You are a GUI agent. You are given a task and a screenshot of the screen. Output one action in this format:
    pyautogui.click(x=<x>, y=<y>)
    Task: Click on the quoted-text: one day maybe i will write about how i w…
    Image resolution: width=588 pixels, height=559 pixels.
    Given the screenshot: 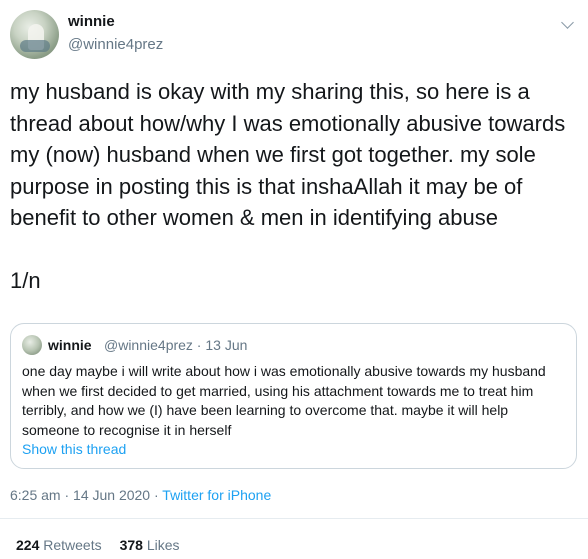 What is the action you would take?
    pyautogui.click(x=284, y=400)
    